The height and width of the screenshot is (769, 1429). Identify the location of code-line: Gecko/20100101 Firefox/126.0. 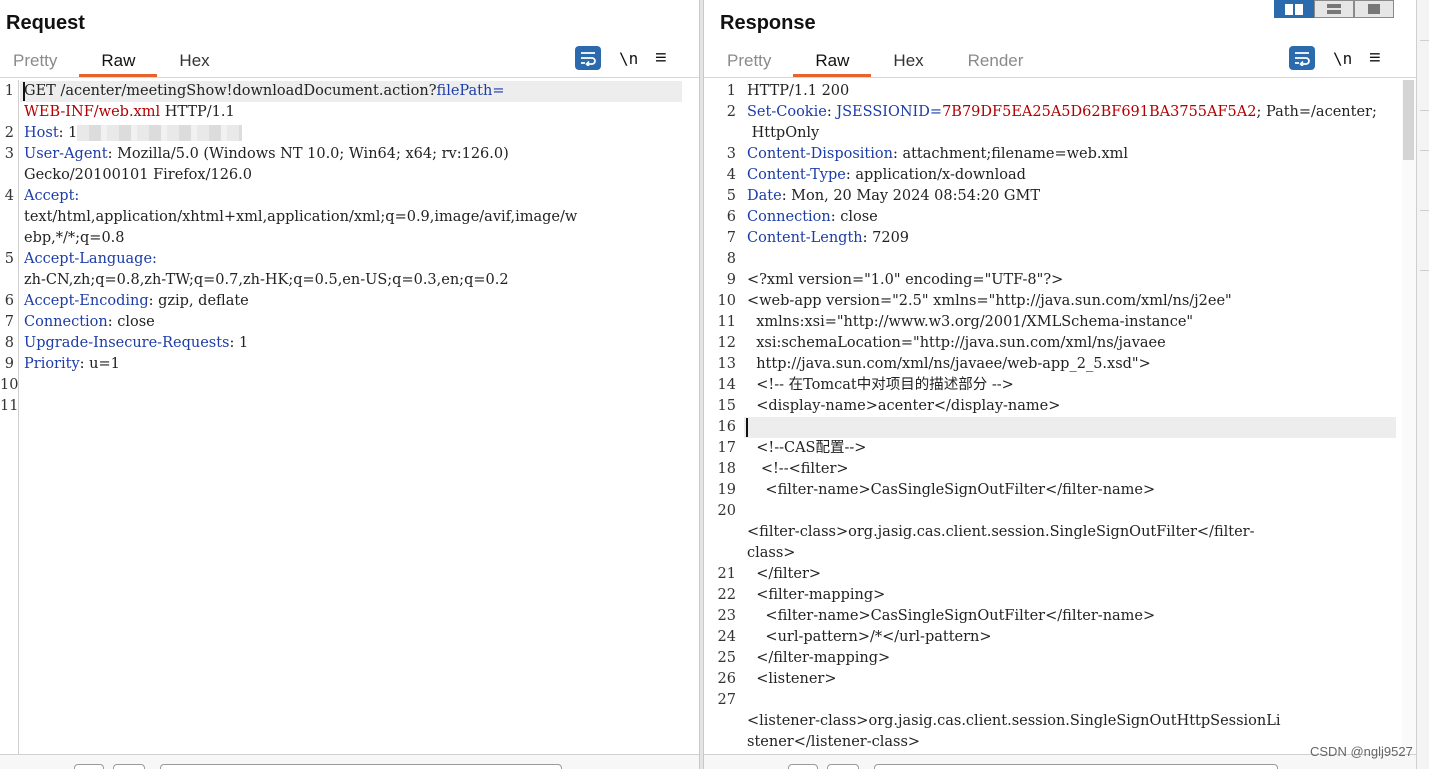
(138, 175).